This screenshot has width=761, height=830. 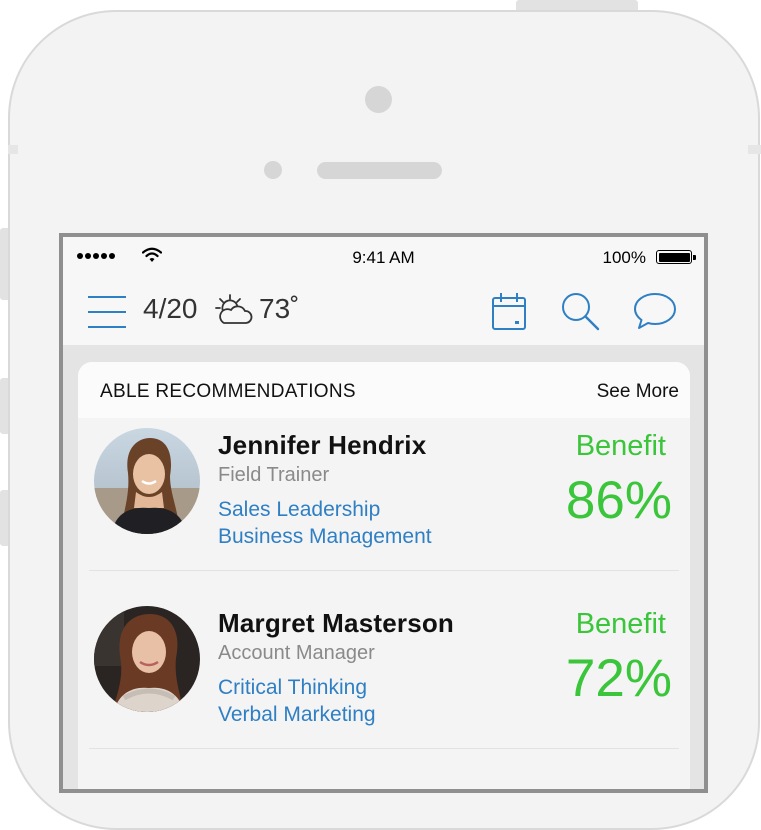 I want to click on skill-link: Sales Leadership, so click(x=299, y=510).